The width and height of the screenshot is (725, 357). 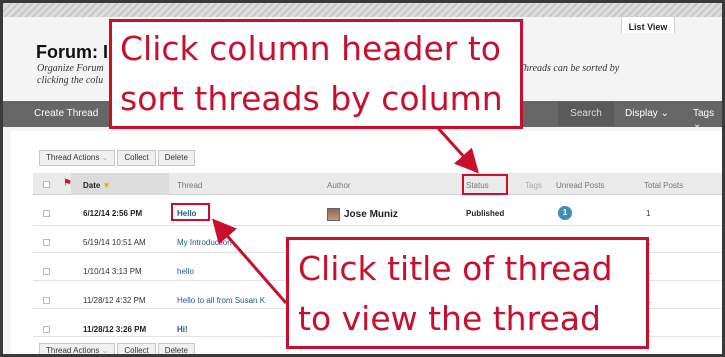 I want to click on callout-bottom-line-2: to view the thread, so click(x=449, y=318).